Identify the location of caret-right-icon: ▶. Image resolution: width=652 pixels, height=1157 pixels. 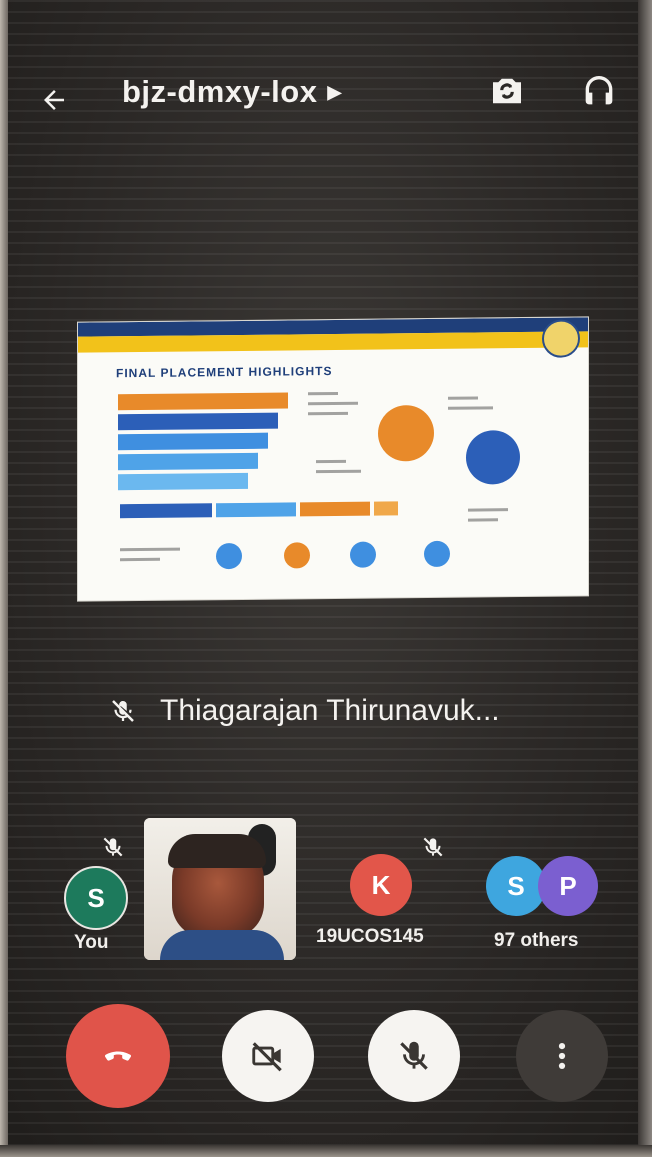
(334, 91).